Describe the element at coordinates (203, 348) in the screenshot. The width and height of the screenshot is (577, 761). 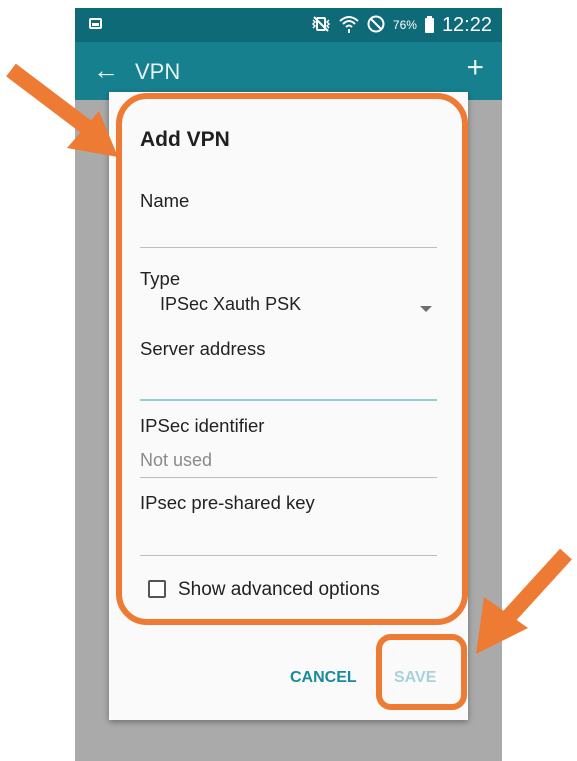
I see `server-address-label: Server address` at that location.